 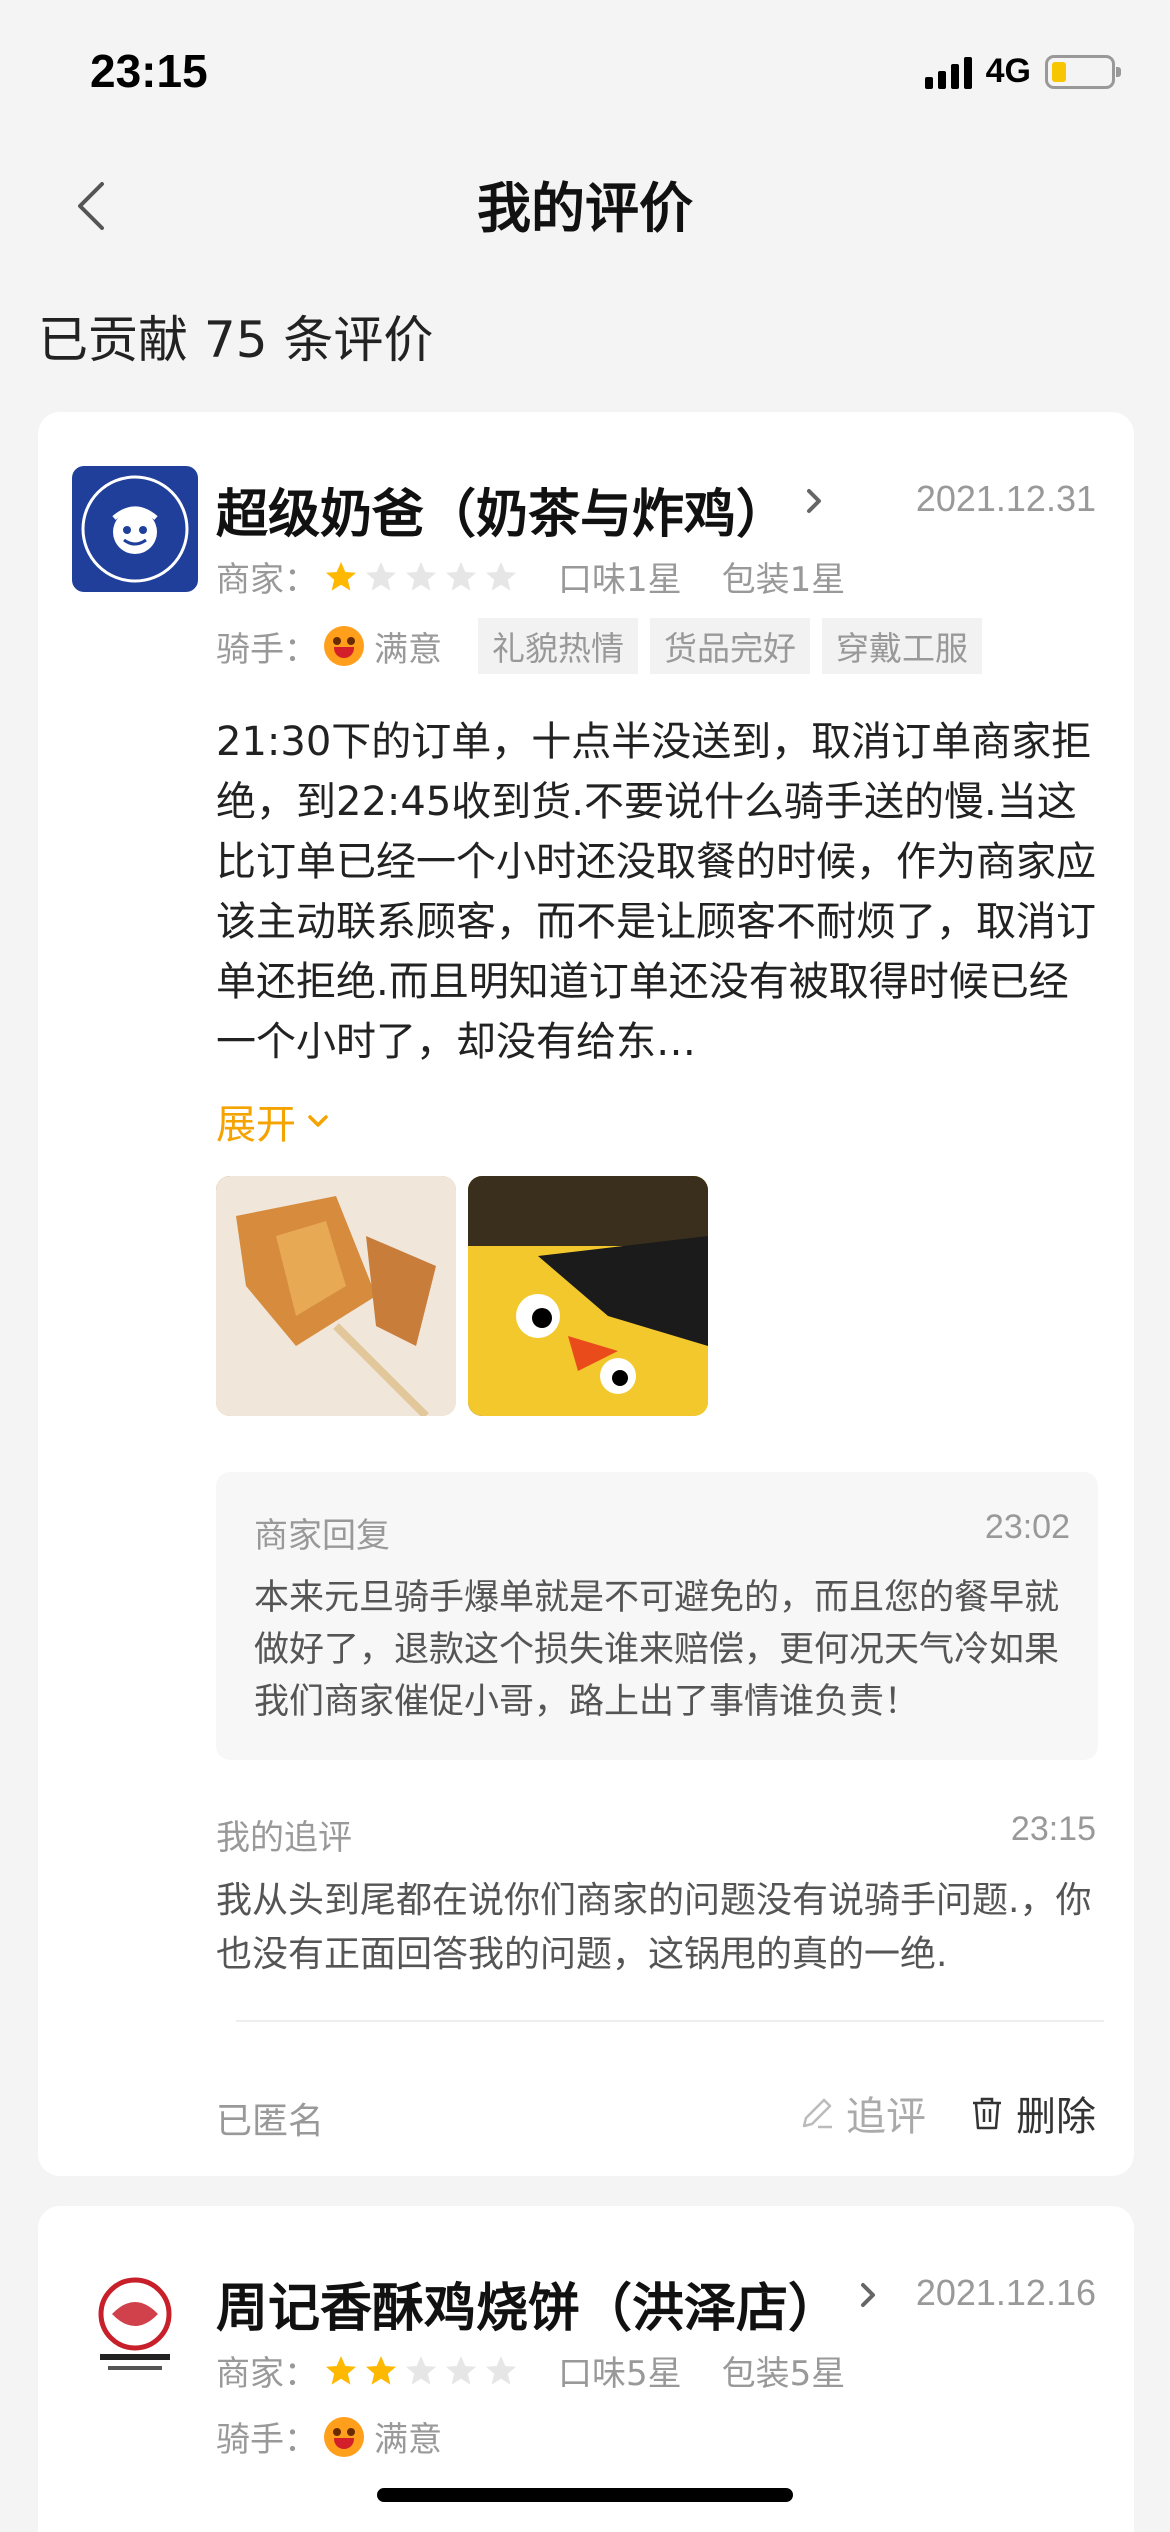 I want to click on reply-time: 23:02, so click(x=1027, y=1527).